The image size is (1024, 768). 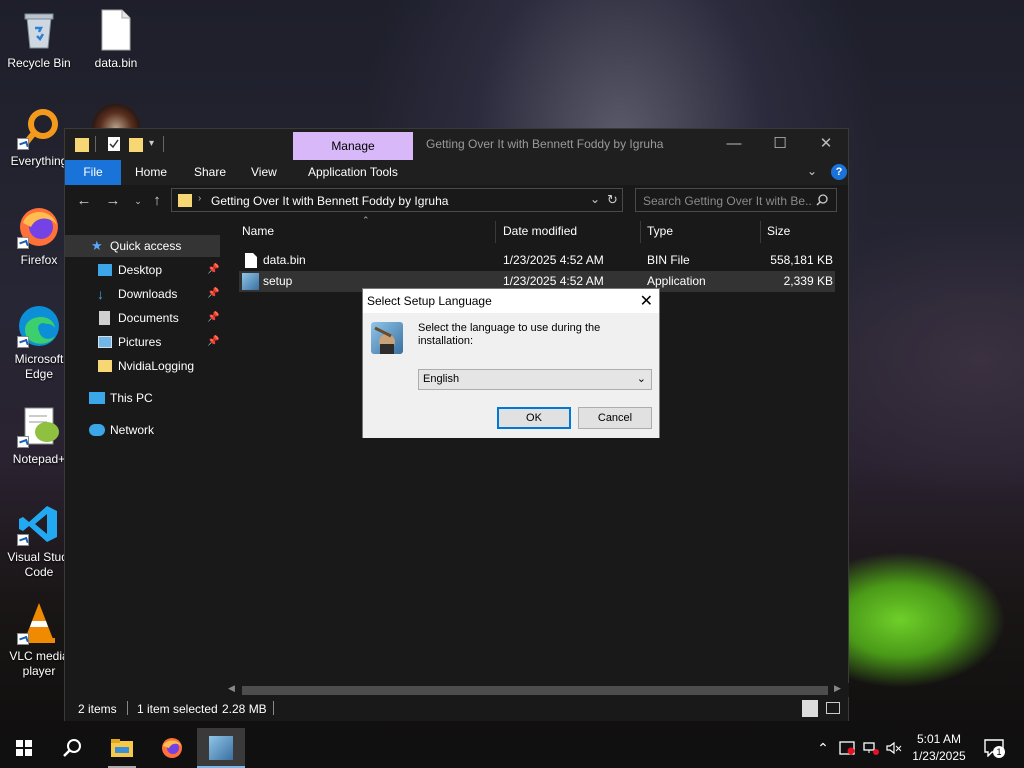 I want to click on up-arrow-icon: ↑, so click(x=157, y=201).